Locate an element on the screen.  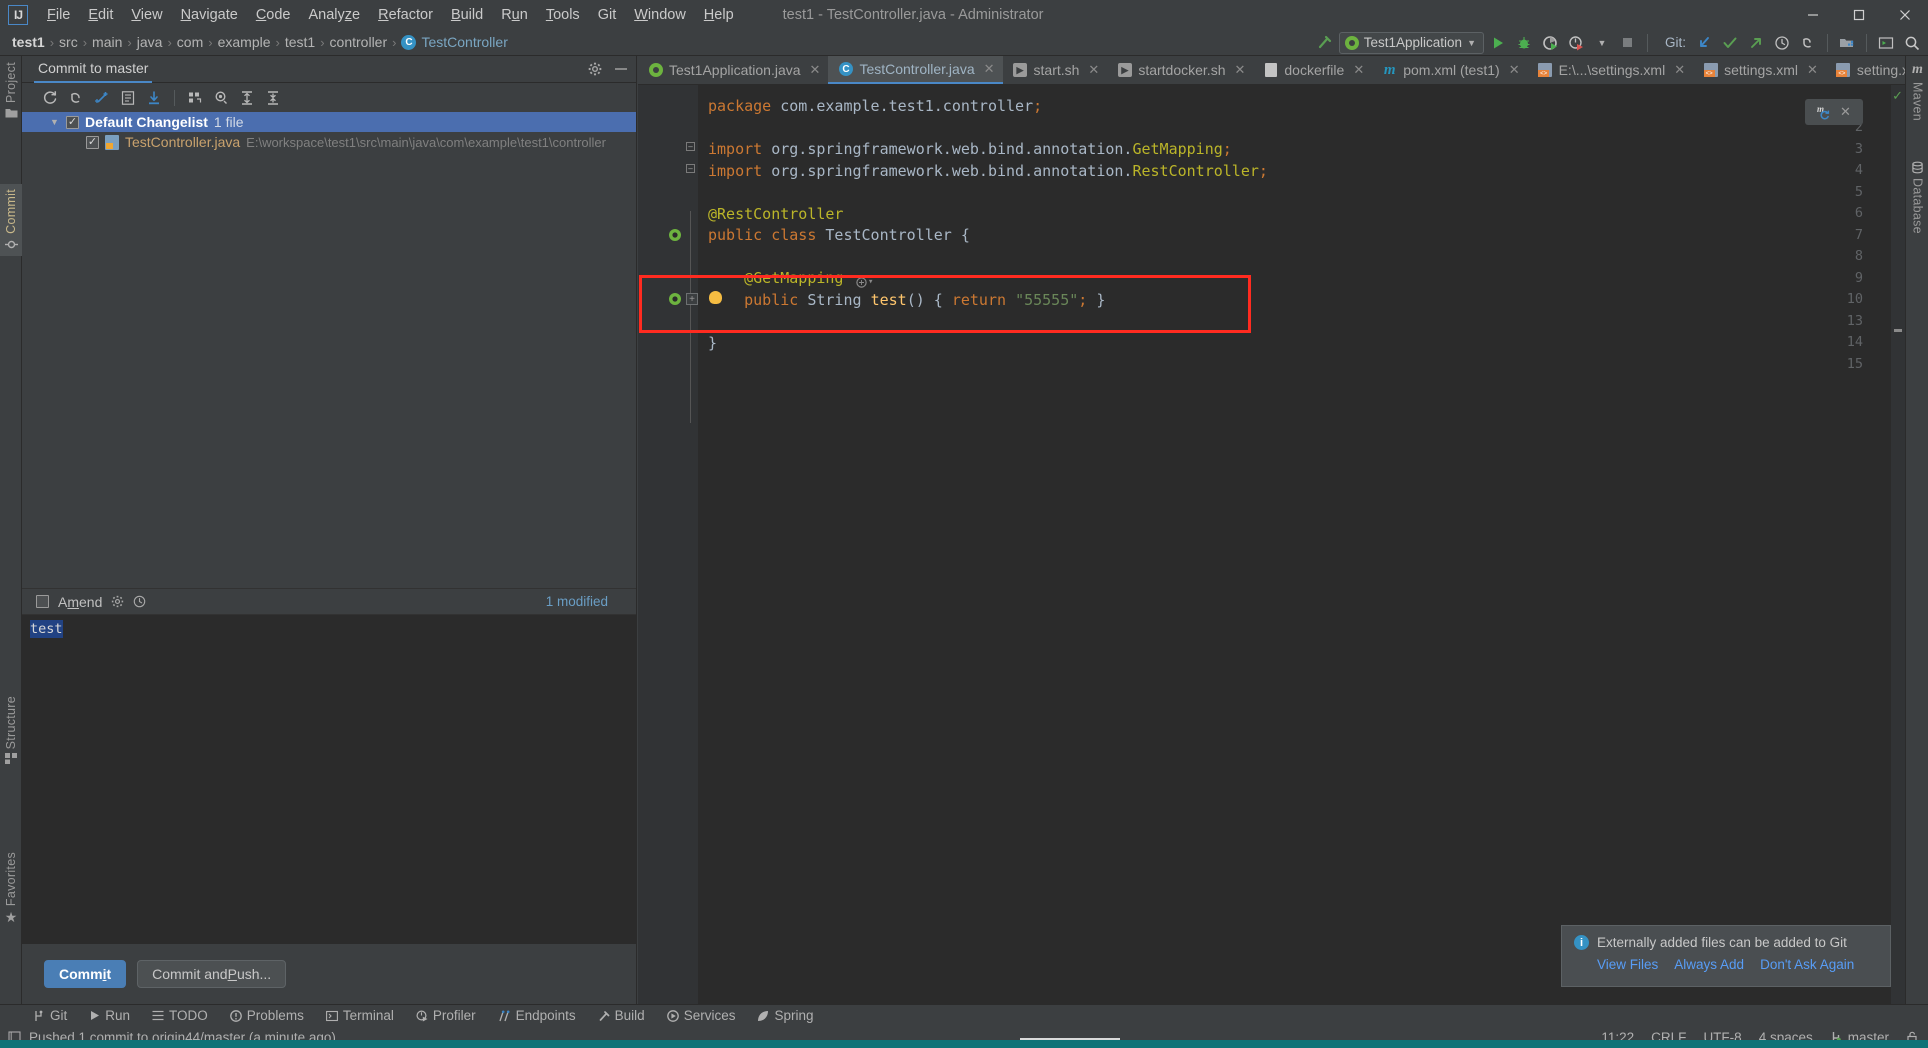
menu-view: View is located at coordinates (146, 15).